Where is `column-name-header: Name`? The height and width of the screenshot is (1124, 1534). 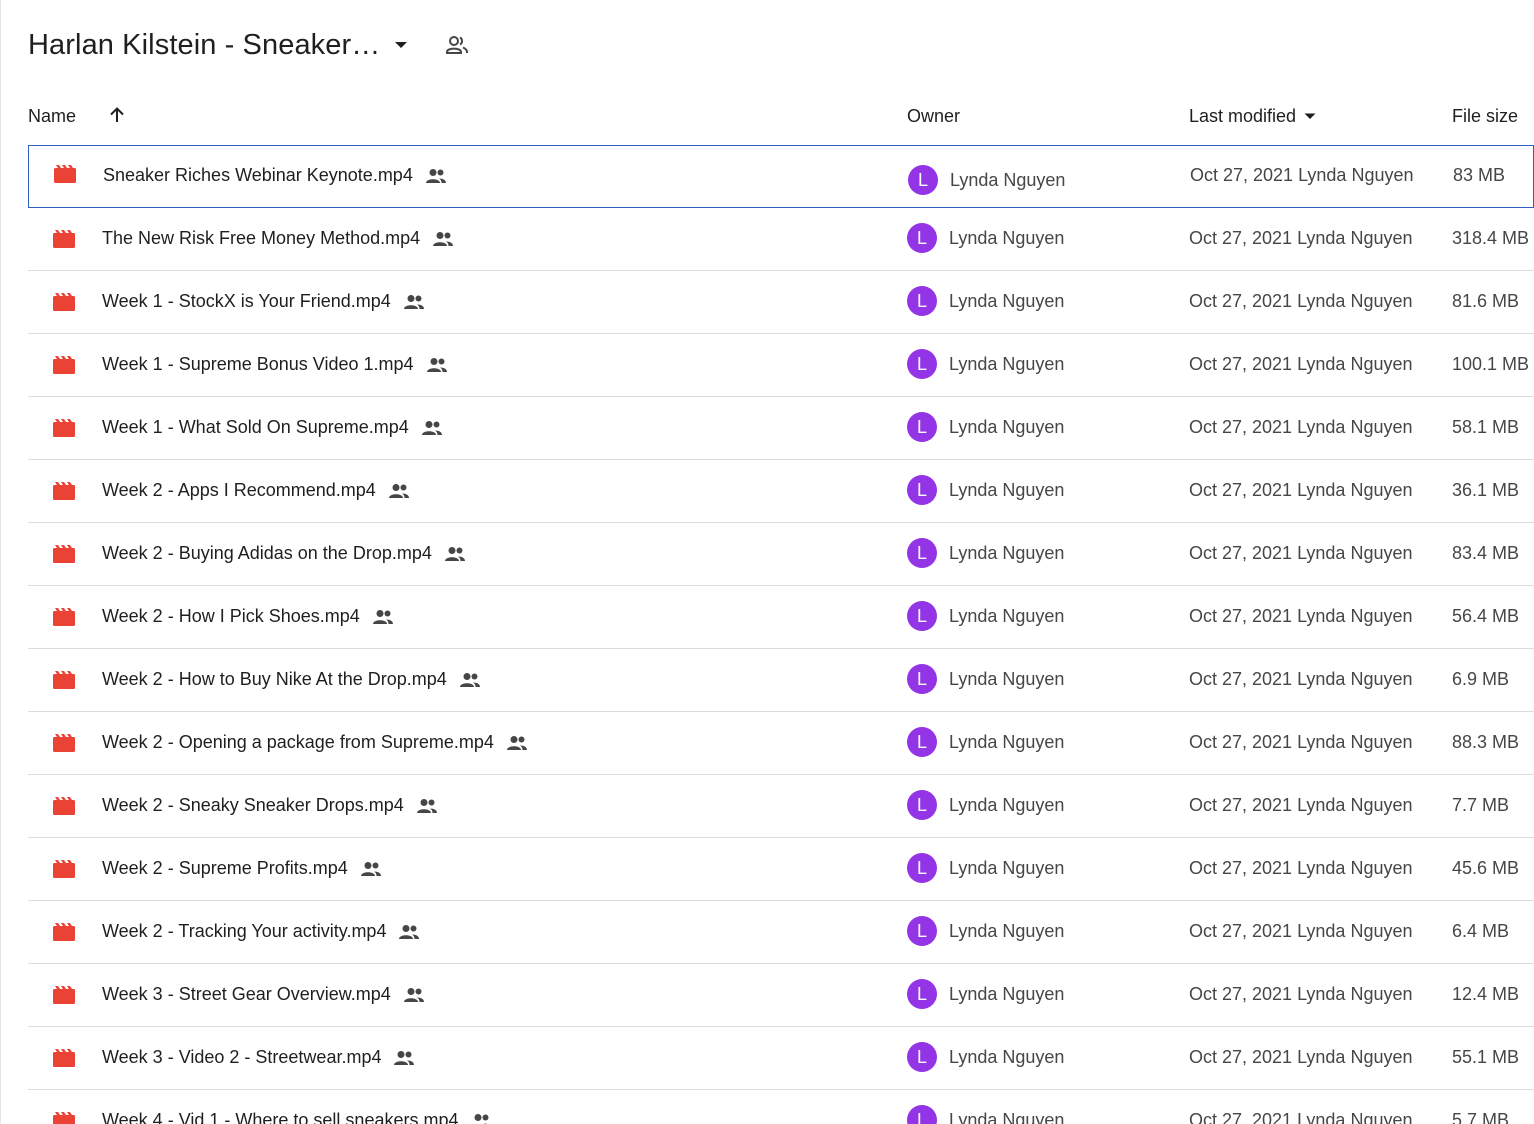
column-name-header: Name is located at coordinates (52, 116).